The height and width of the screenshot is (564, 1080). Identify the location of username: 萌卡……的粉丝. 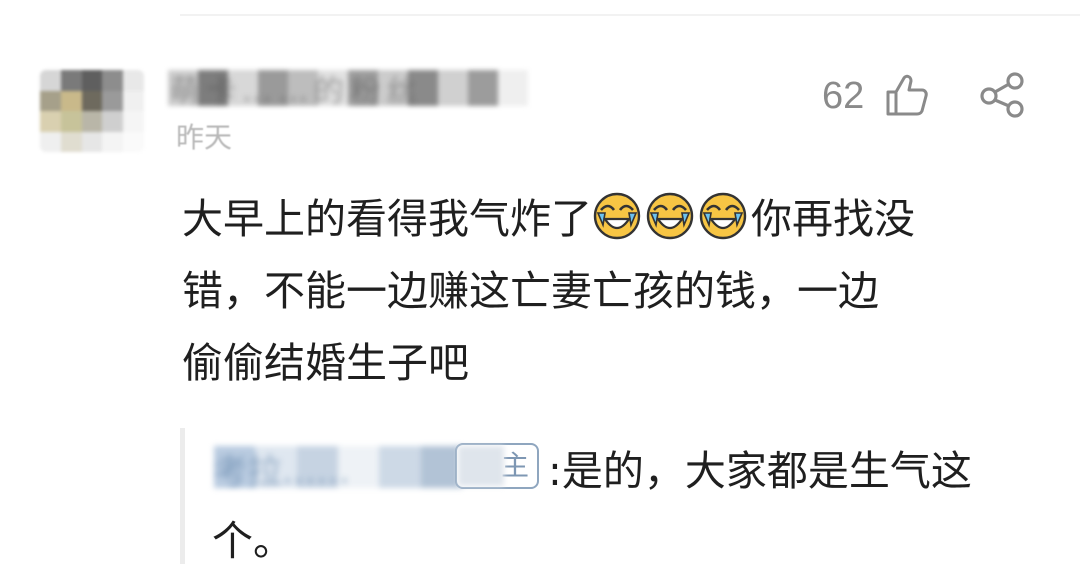
(296, 88).